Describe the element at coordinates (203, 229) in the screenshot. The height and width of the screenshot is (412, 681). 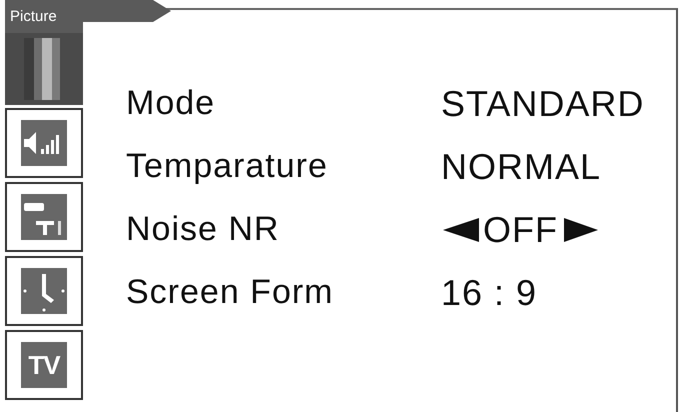
I see `setting-label: Noise NR` at that location.